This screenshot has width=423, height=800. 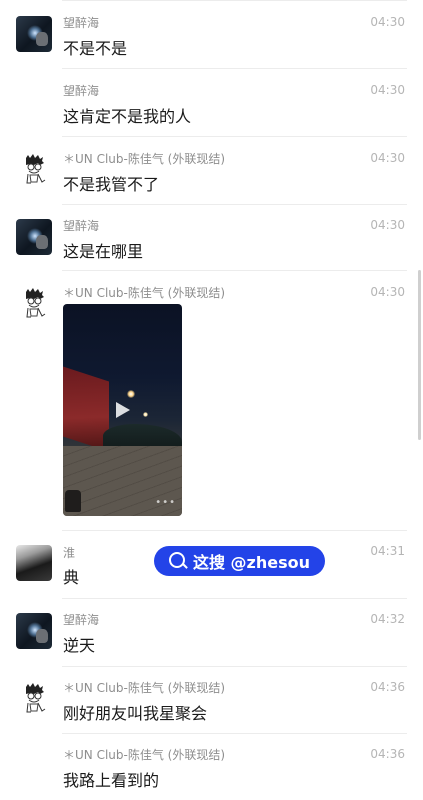 I want to click on scrollbar, so click(x=419, y=355).